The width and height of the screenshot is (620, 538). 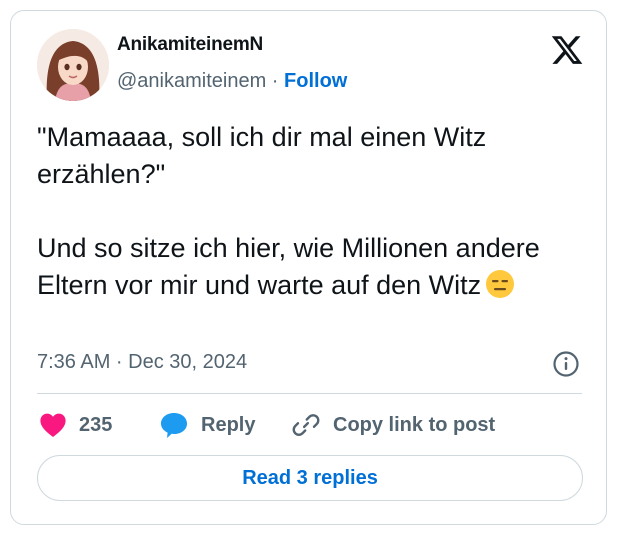 What do you see at coordinates (567, 50) in the screenshot?
I see `x-logo-icon` at bounding box center [567, 50].